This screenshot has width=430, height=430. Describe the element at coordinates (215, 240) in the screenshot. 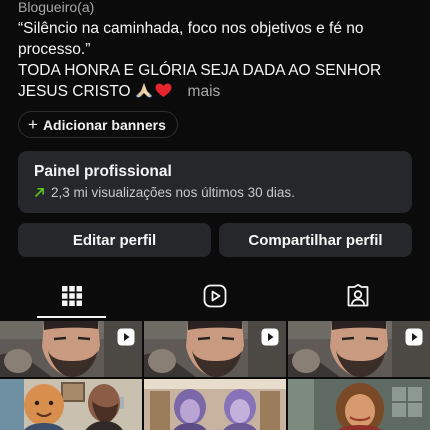

I see `profile-actions: Editar perfil Compartilhar perfil` at that location.